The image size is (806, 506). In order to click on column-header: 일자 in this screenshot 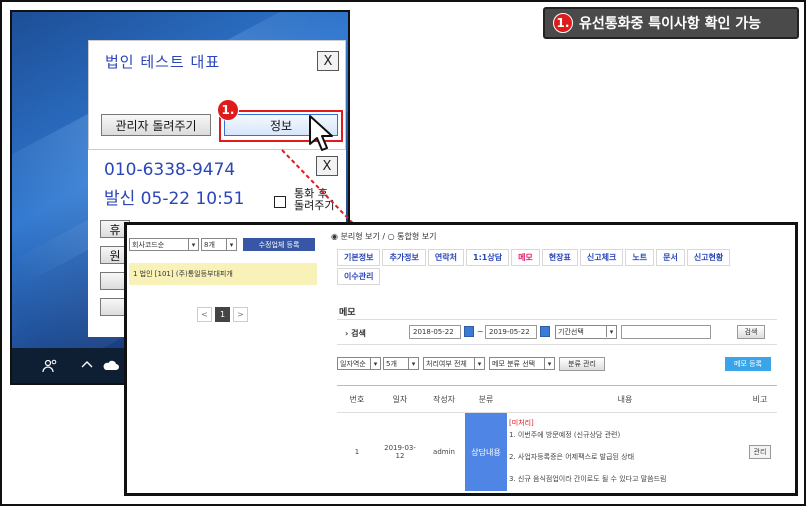, I will do `click(400, 399)`.